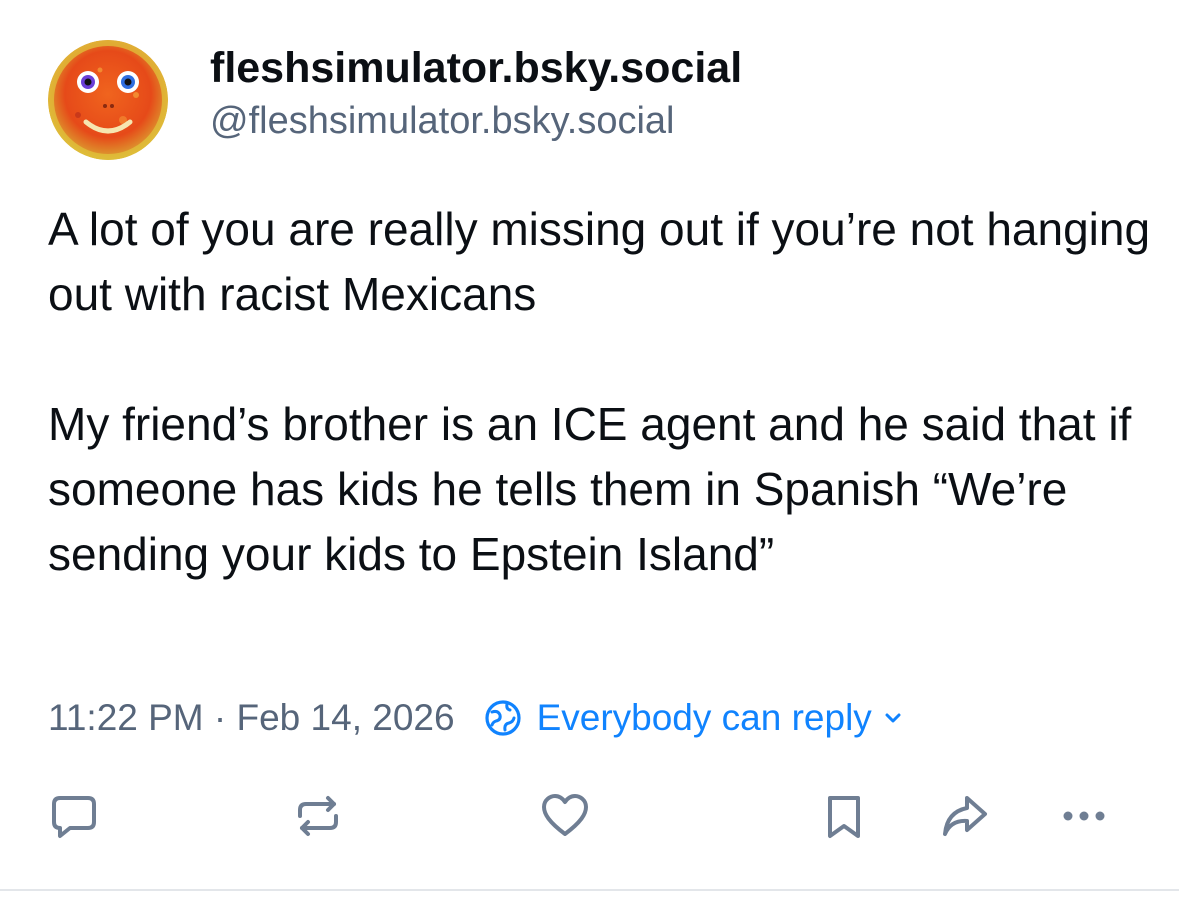  I want to click on bookmark-button, so click(844, 816).